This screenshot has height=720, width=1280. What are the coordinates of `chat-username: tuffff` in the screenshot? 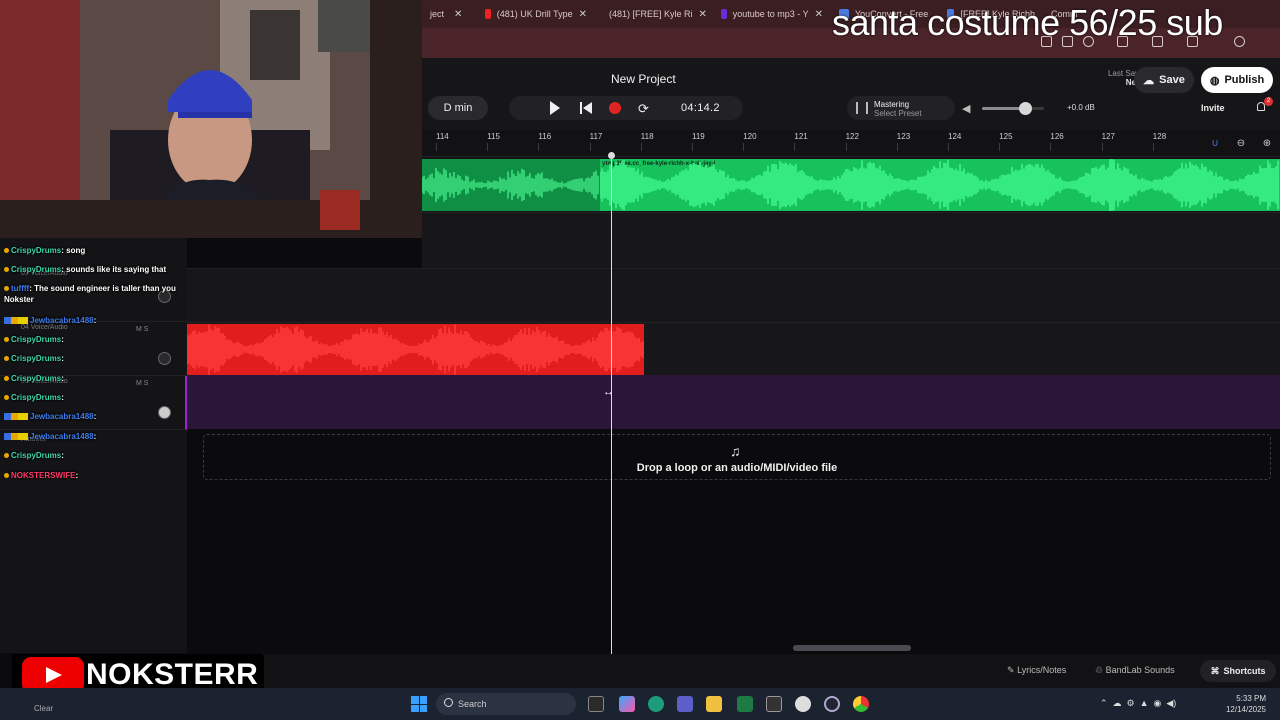 It's located at (20, 288).